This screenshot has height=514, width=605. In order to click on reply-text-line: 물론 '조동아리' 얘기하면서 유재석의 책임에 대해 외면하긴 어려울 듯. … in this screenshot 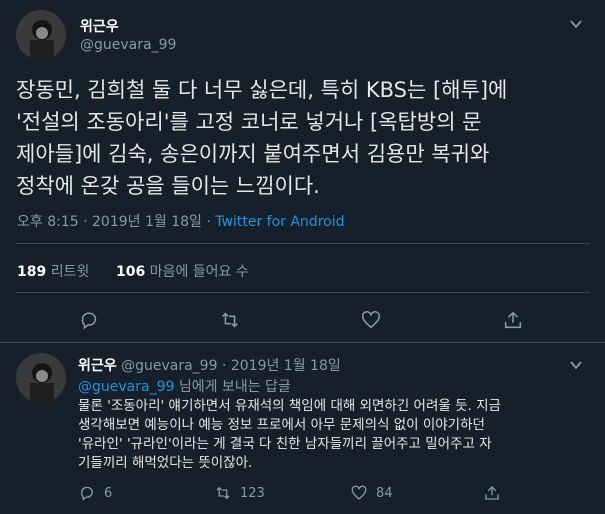, I will do `click(289, 406)`.